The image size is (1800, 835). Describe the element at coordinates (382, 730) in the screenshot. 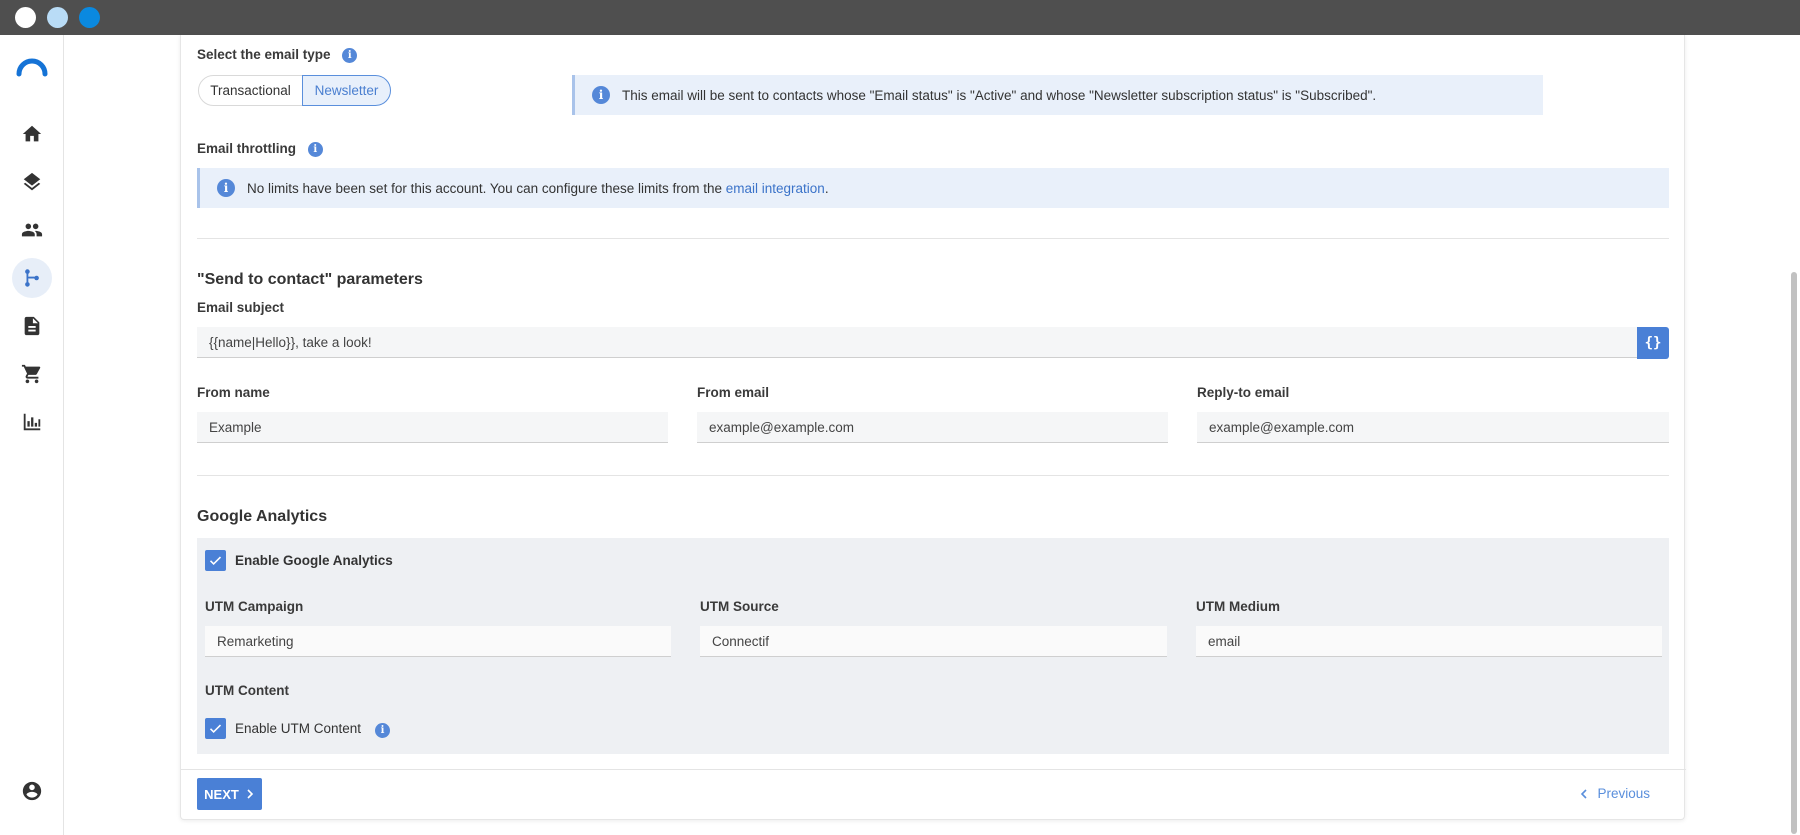

I see `utm-content-info-icon: i` at that location.